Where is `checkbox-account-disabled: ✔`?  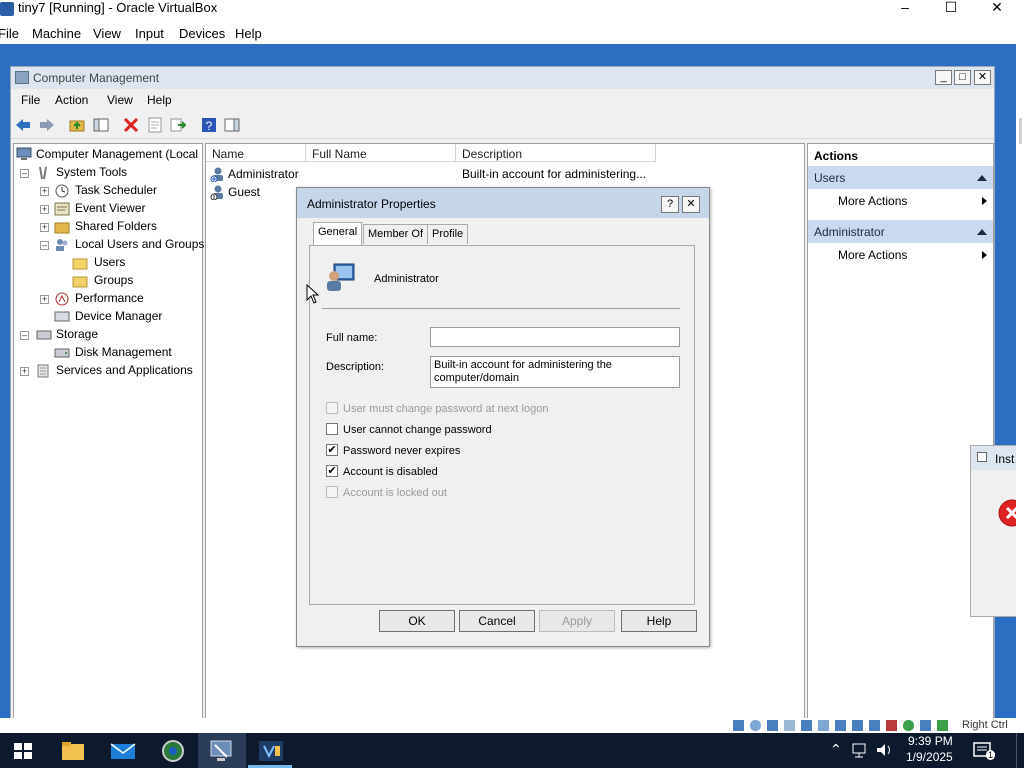 checkbox-account-disabled: ✔ is located at coordinates (332, 471).